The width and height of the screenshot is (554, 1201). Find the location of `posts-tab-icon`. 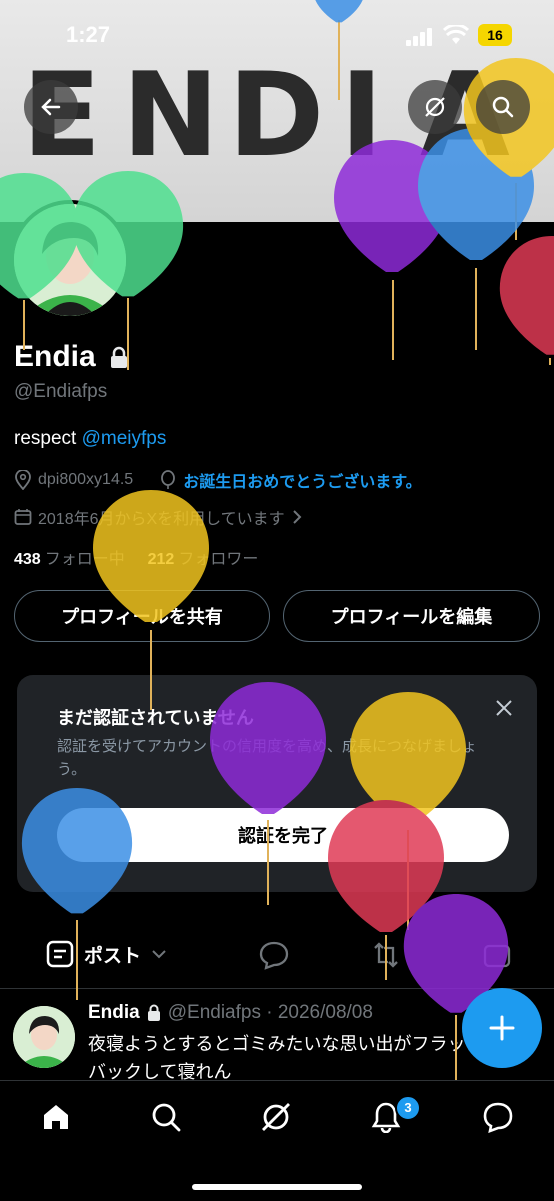

posts-tab-icon is located at coordinates (60, 954).